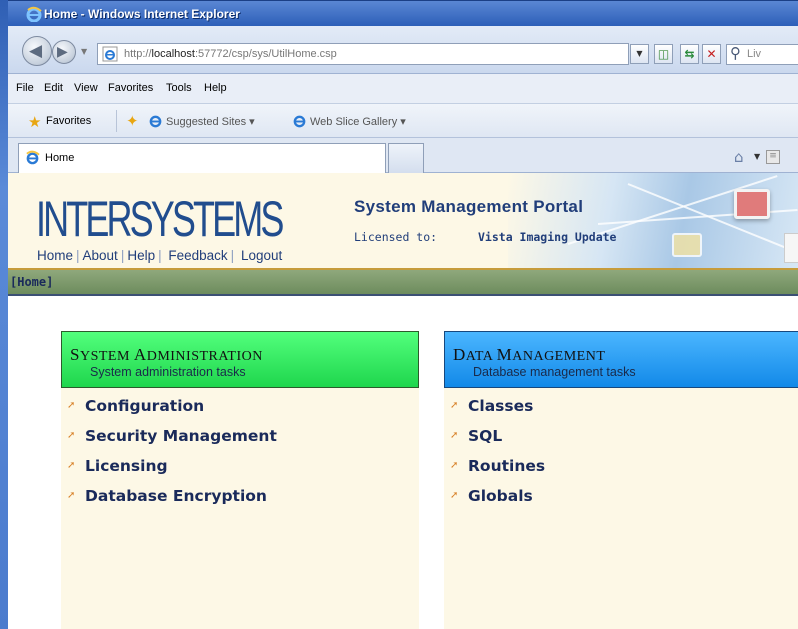 This screenshot has height=629, width=798. What do you see at coordinates (396, 237) in the screenshot?
I see `license-label: Licensed to:` at bounding box center [396, 237].